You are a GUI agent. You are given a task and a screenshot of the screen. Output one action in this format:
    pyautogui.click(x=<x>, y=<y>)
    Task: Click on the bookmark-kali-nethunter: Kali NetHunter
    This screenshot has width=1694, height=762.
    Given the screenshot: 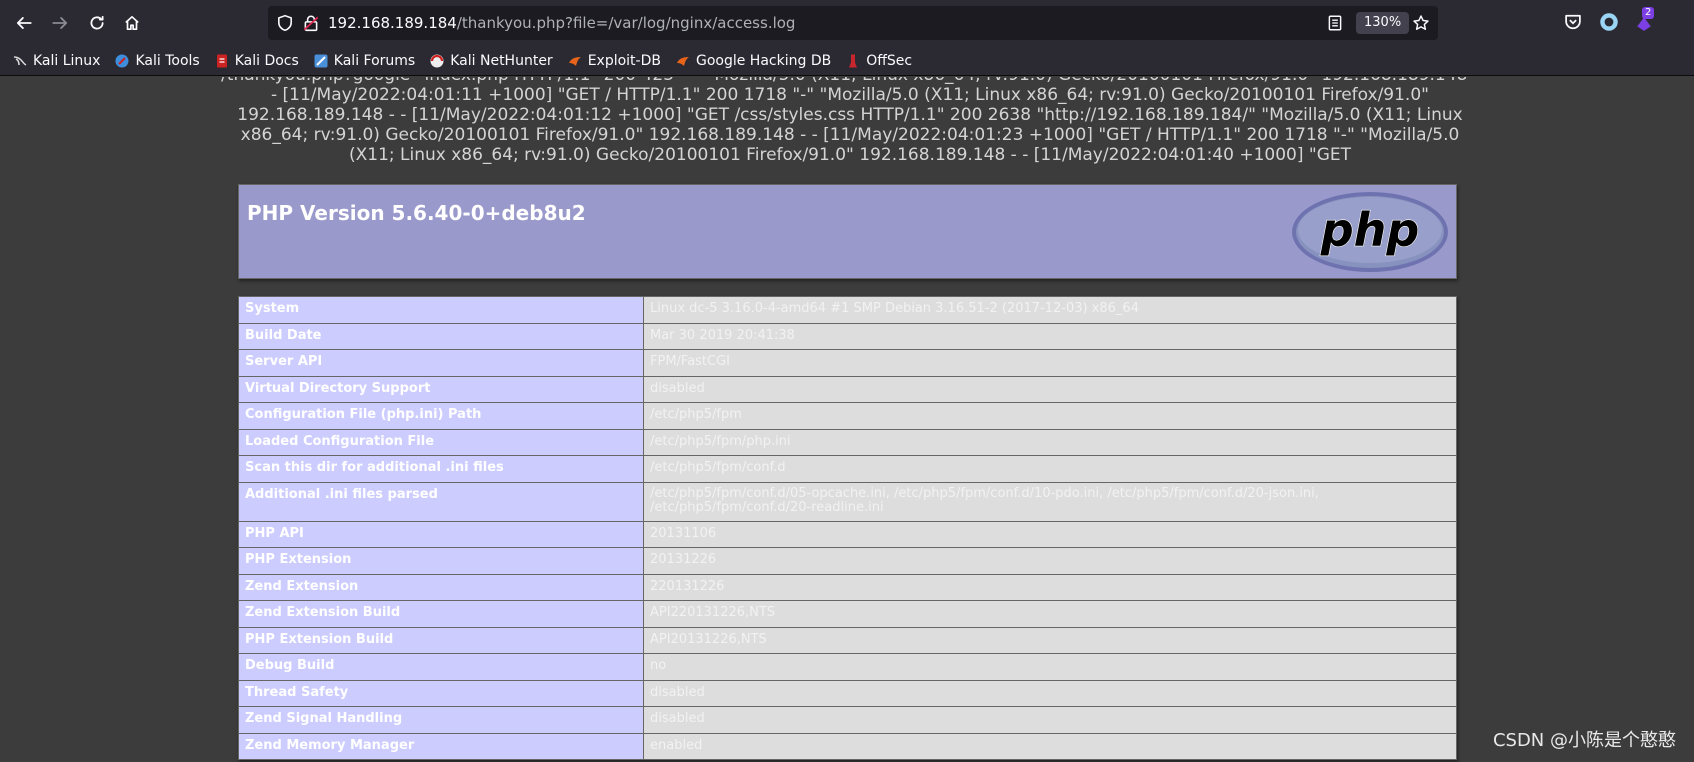 What is the action you would take?
    pyautogui.click(x=491, y=60)
    